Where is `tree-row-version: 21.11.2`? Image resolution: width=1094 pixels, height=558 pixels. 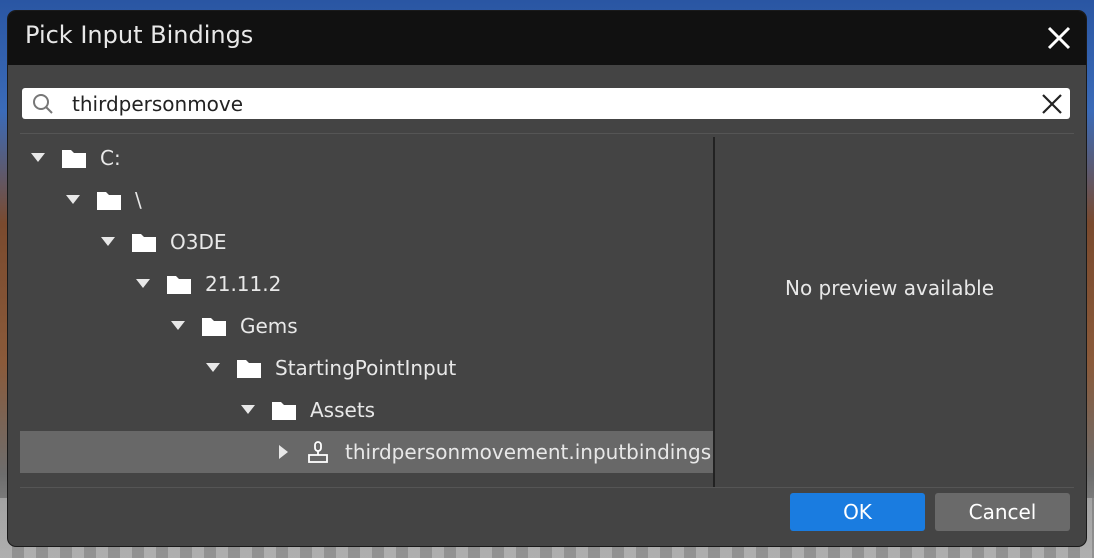
tree-row-version: 21.11.2 is located at coordinates (366, 284).